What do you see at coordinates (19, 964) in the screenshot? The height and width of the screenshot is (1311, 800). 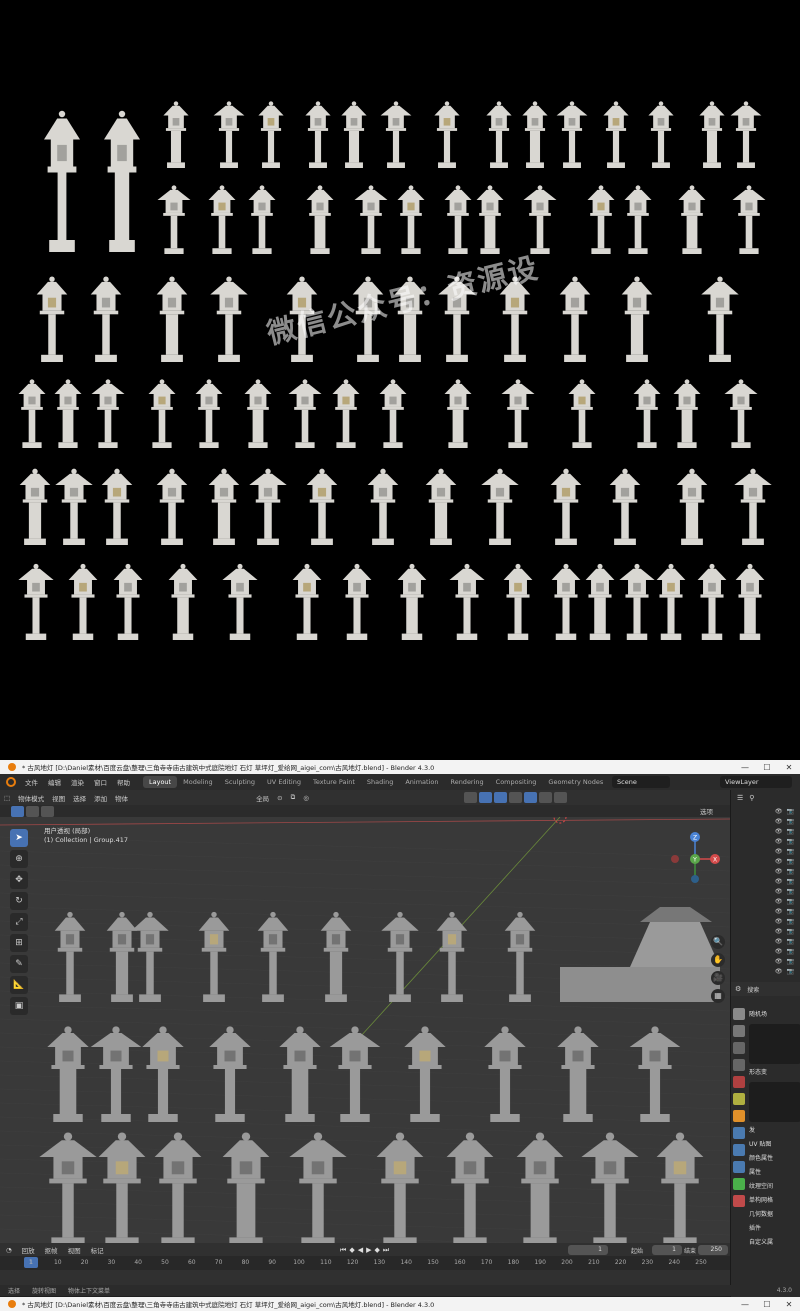 I see `annotate-tool-icon: ✎` at bounding box center [19, 964].